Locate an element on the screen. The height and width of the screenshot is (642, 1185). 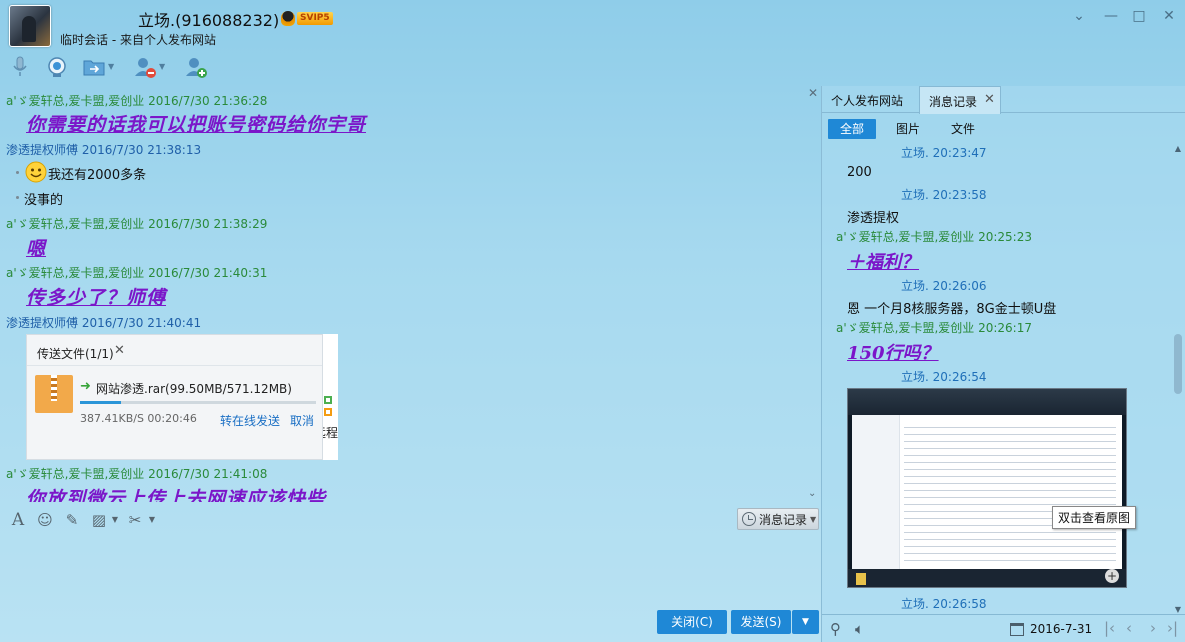
message-text: 传多少了？师傅 is located at coordinates (96, 298).